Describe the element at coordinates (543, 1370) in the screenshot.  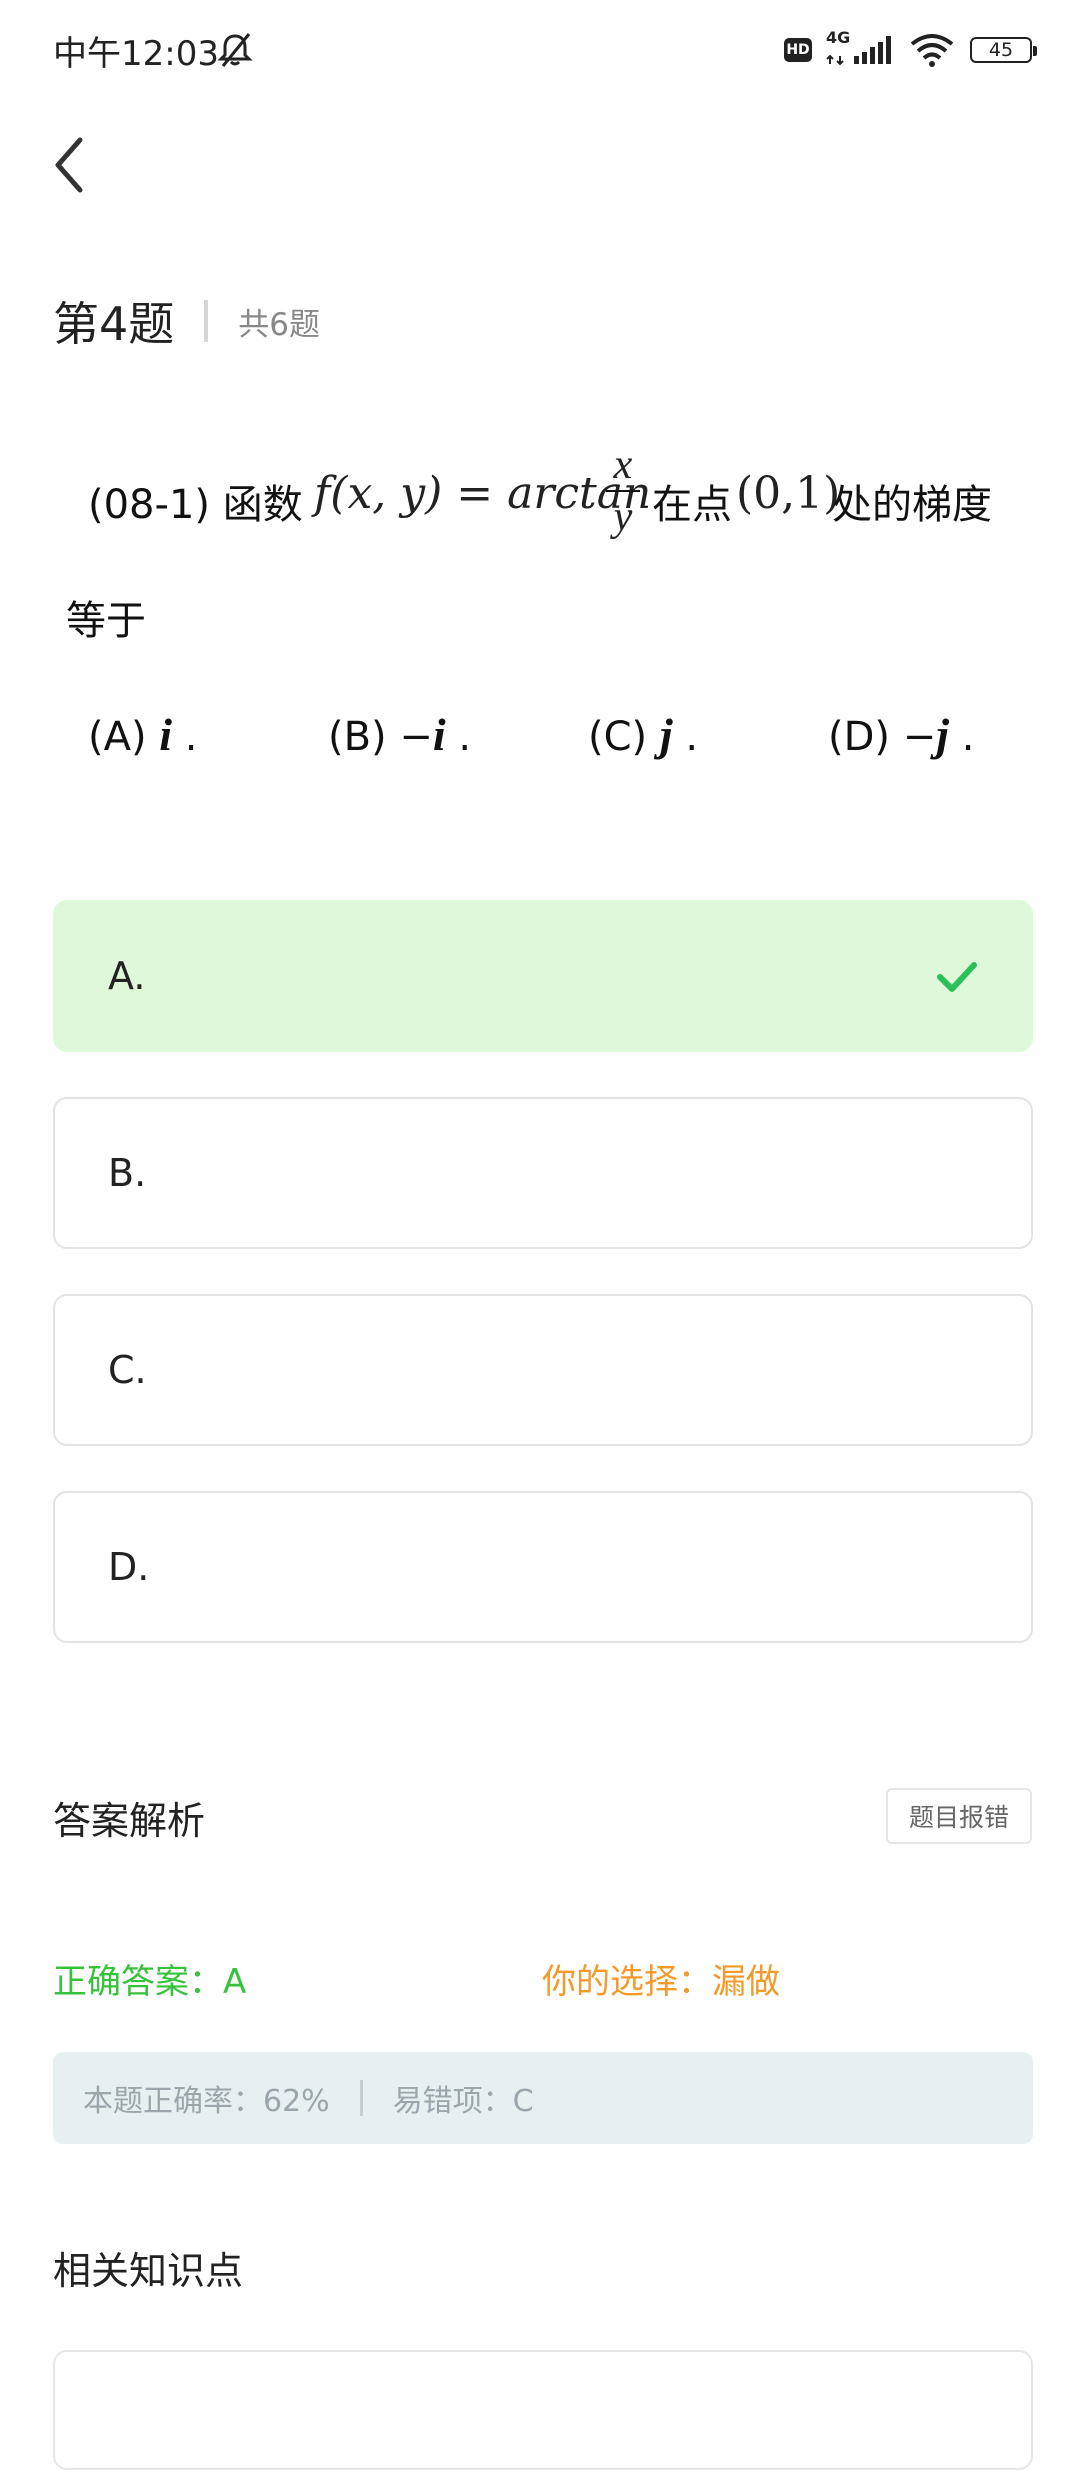
I see `option-c: C.` at that location.